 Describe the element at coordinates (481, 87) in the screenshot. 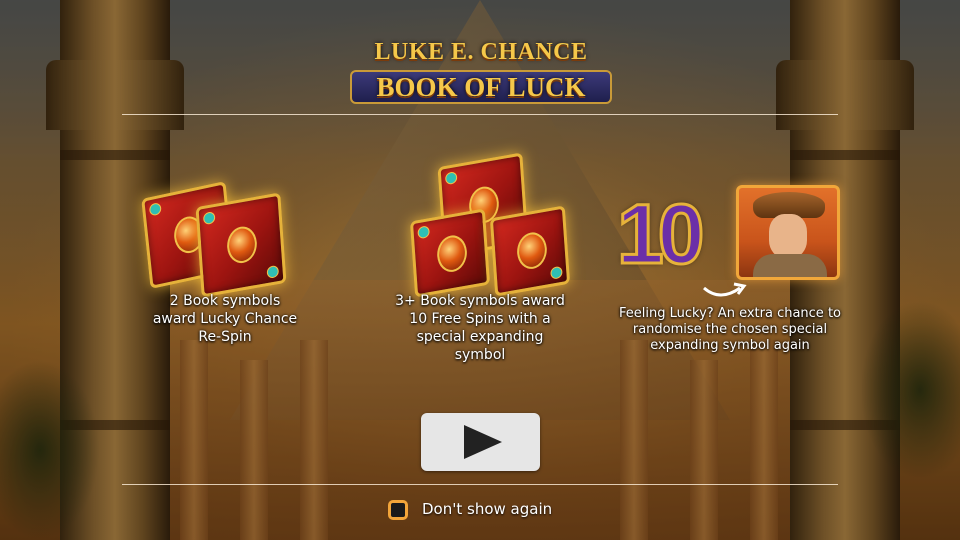

I see `logo-title-line2: BOOK OF LUCK` at that location.